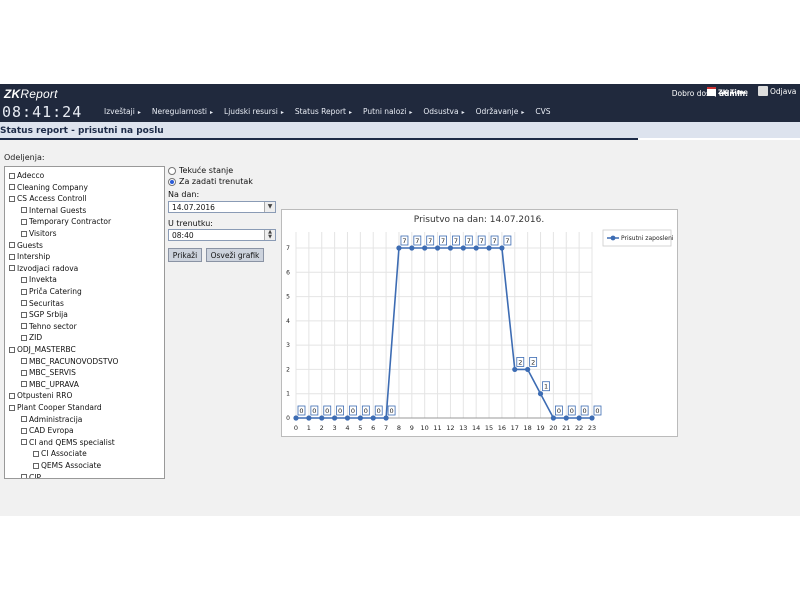 This screenshot has height=600, width=800. I want to click on tree-item: Izvodjaci radova, so click(43, 268).